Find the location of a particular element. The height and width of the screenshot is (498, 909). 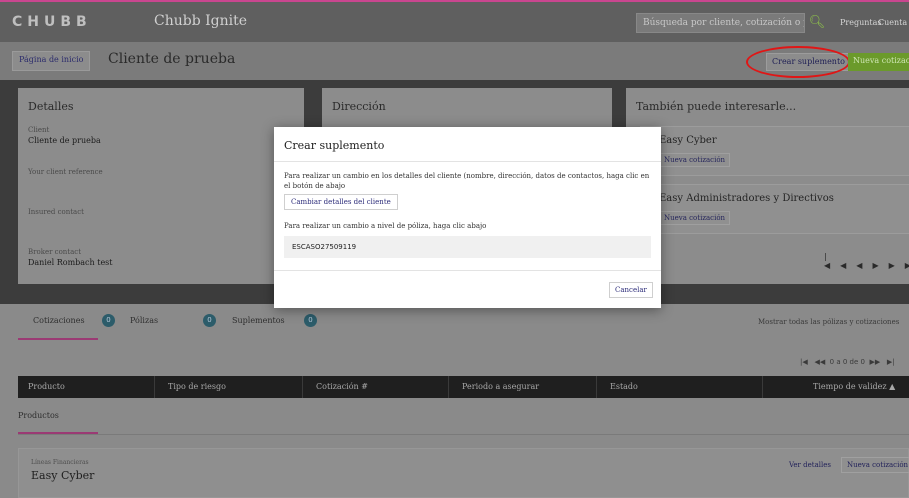

details-title: Detalles is located at coordinates (51, 106).